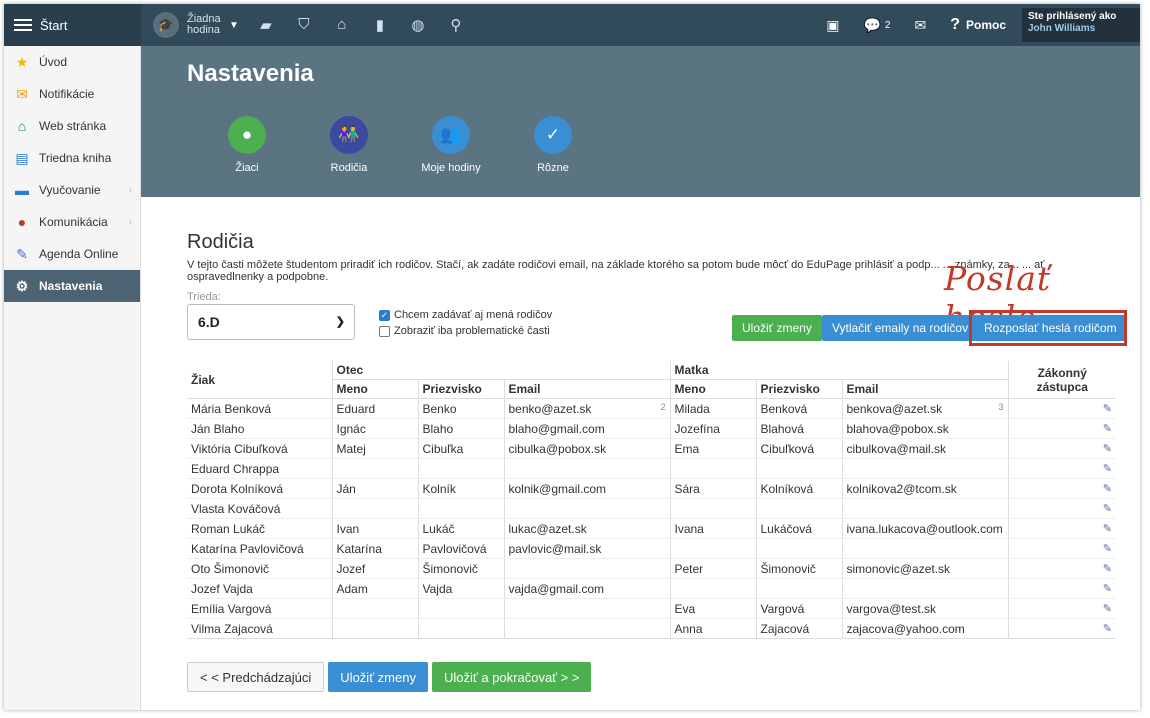 Image resolution: width=1150 pixels, height=718 pixels. I want to click on walker-icon: ⚲, so click(456, 25).